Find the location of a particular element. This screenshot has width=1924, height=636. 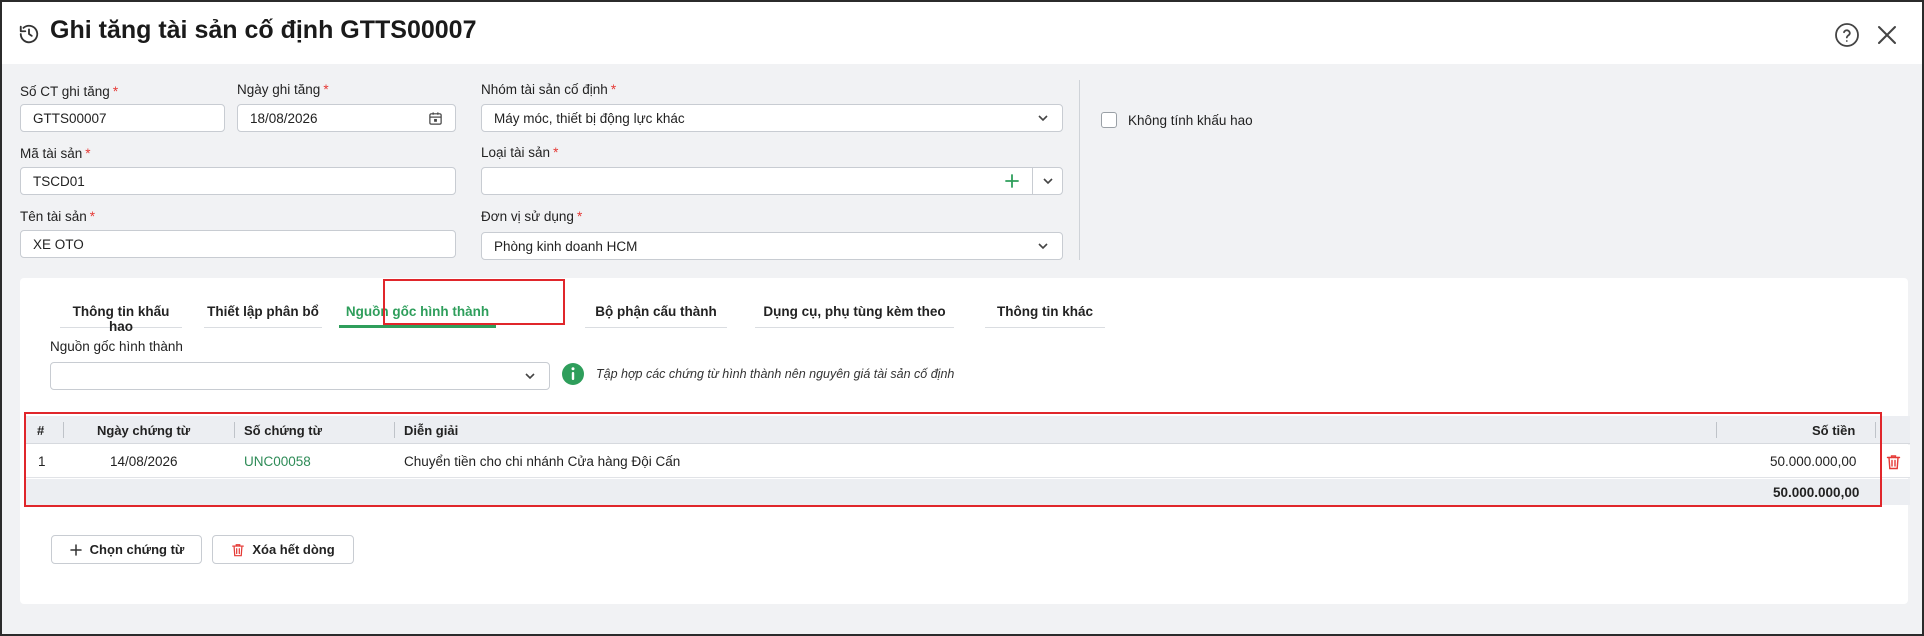

tab-bo-phan-cau-thanh: Bộ phận cấu thành is located at coordinates (656, 312).